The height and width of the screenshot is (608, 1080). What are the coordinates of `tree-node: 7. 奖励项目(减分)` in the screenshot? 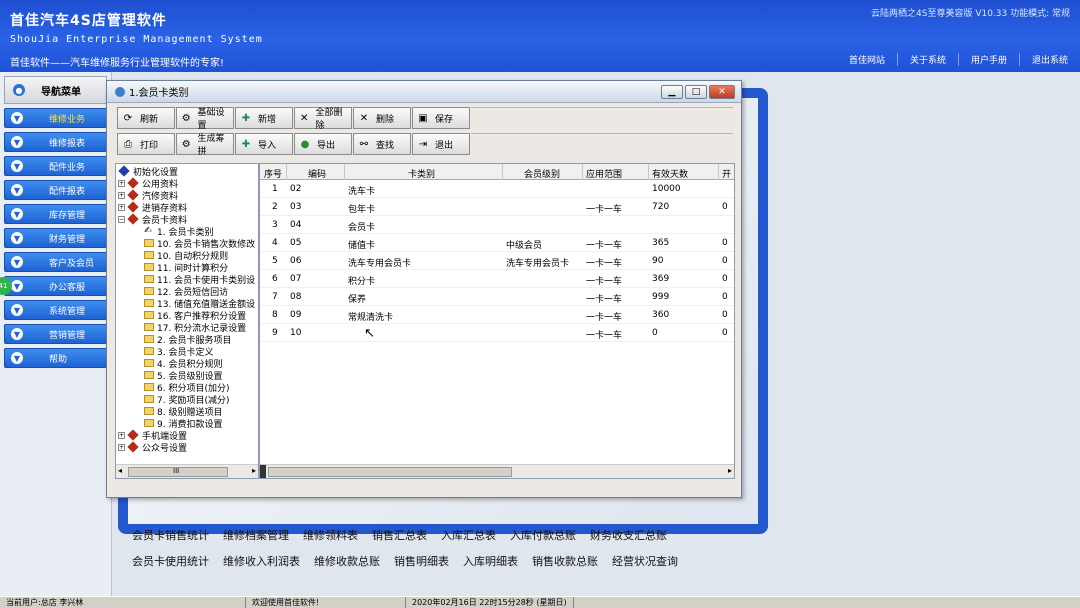 It's located at (186, 399).